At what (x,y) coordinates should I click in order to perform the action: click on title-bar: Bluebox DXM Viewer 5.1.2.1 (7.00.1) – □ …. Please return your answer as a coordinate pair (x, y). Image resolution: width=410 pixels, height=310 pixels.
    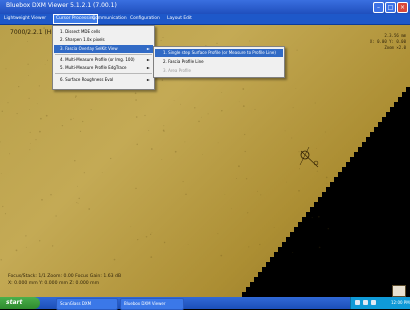
    Looking at the image, I should click on (205, 7).